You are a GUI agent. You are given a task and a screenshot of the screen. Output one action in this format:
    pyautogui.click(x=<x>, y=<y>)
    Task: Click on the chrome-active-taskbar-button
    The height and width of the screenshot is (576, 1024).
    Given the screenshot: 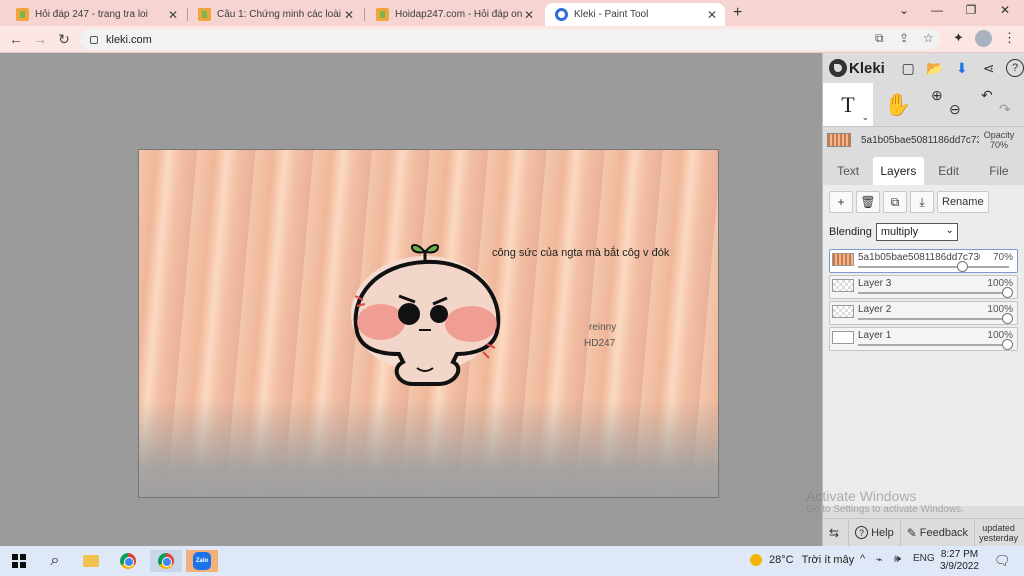 What is the action you would take?
    pyautogui.click(x=166, y=561)
    